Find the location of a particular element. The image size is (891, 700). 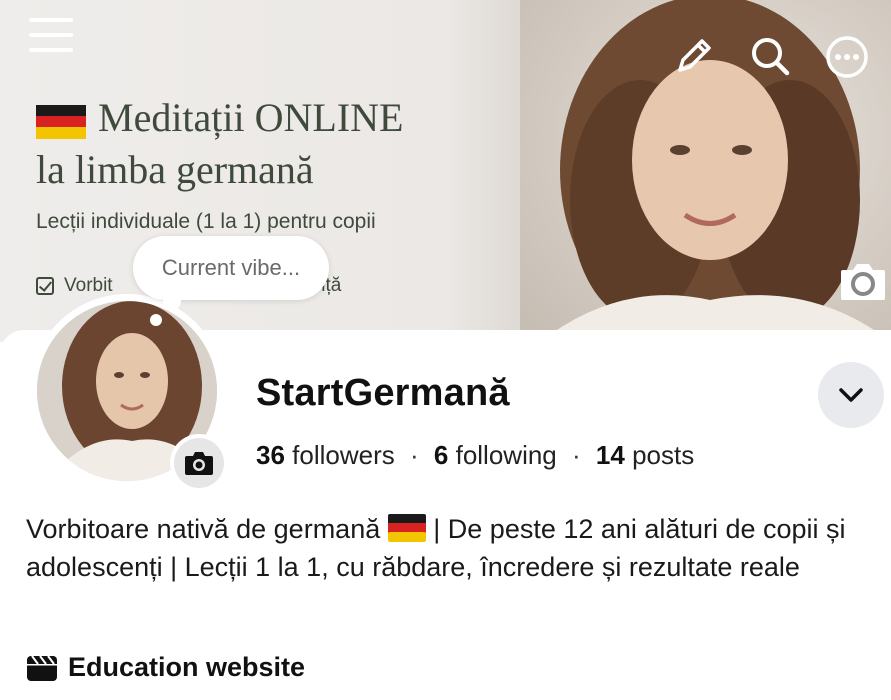

note-bubble-tail is located at coordinates (172, 301).